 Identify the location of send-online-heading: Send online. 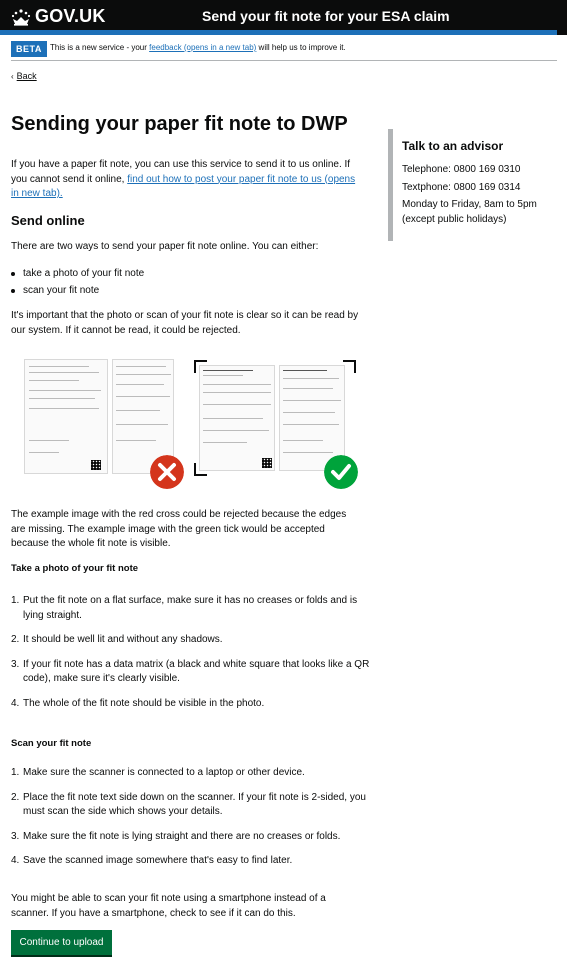
(48, 220).